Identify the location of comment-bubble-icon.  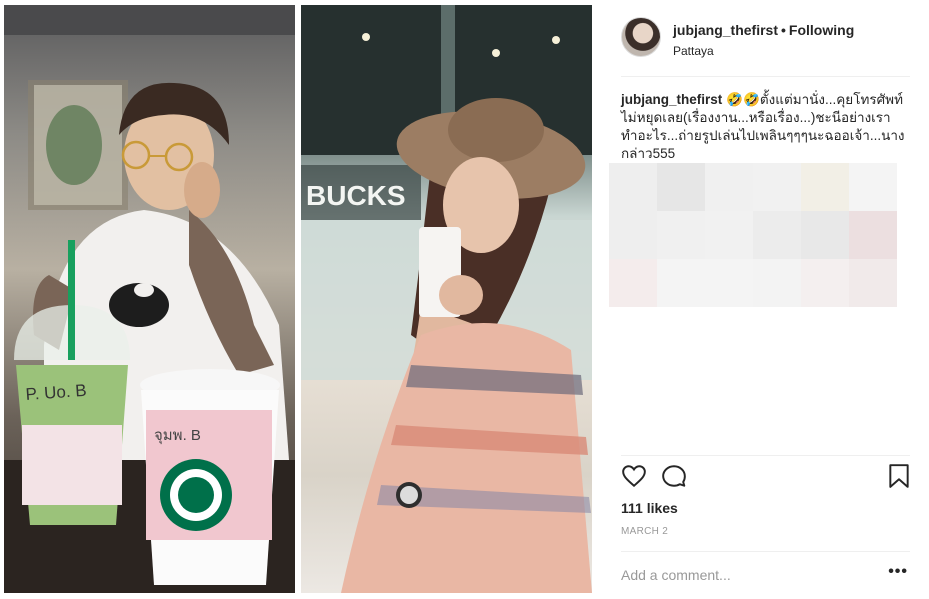
(674, 476).